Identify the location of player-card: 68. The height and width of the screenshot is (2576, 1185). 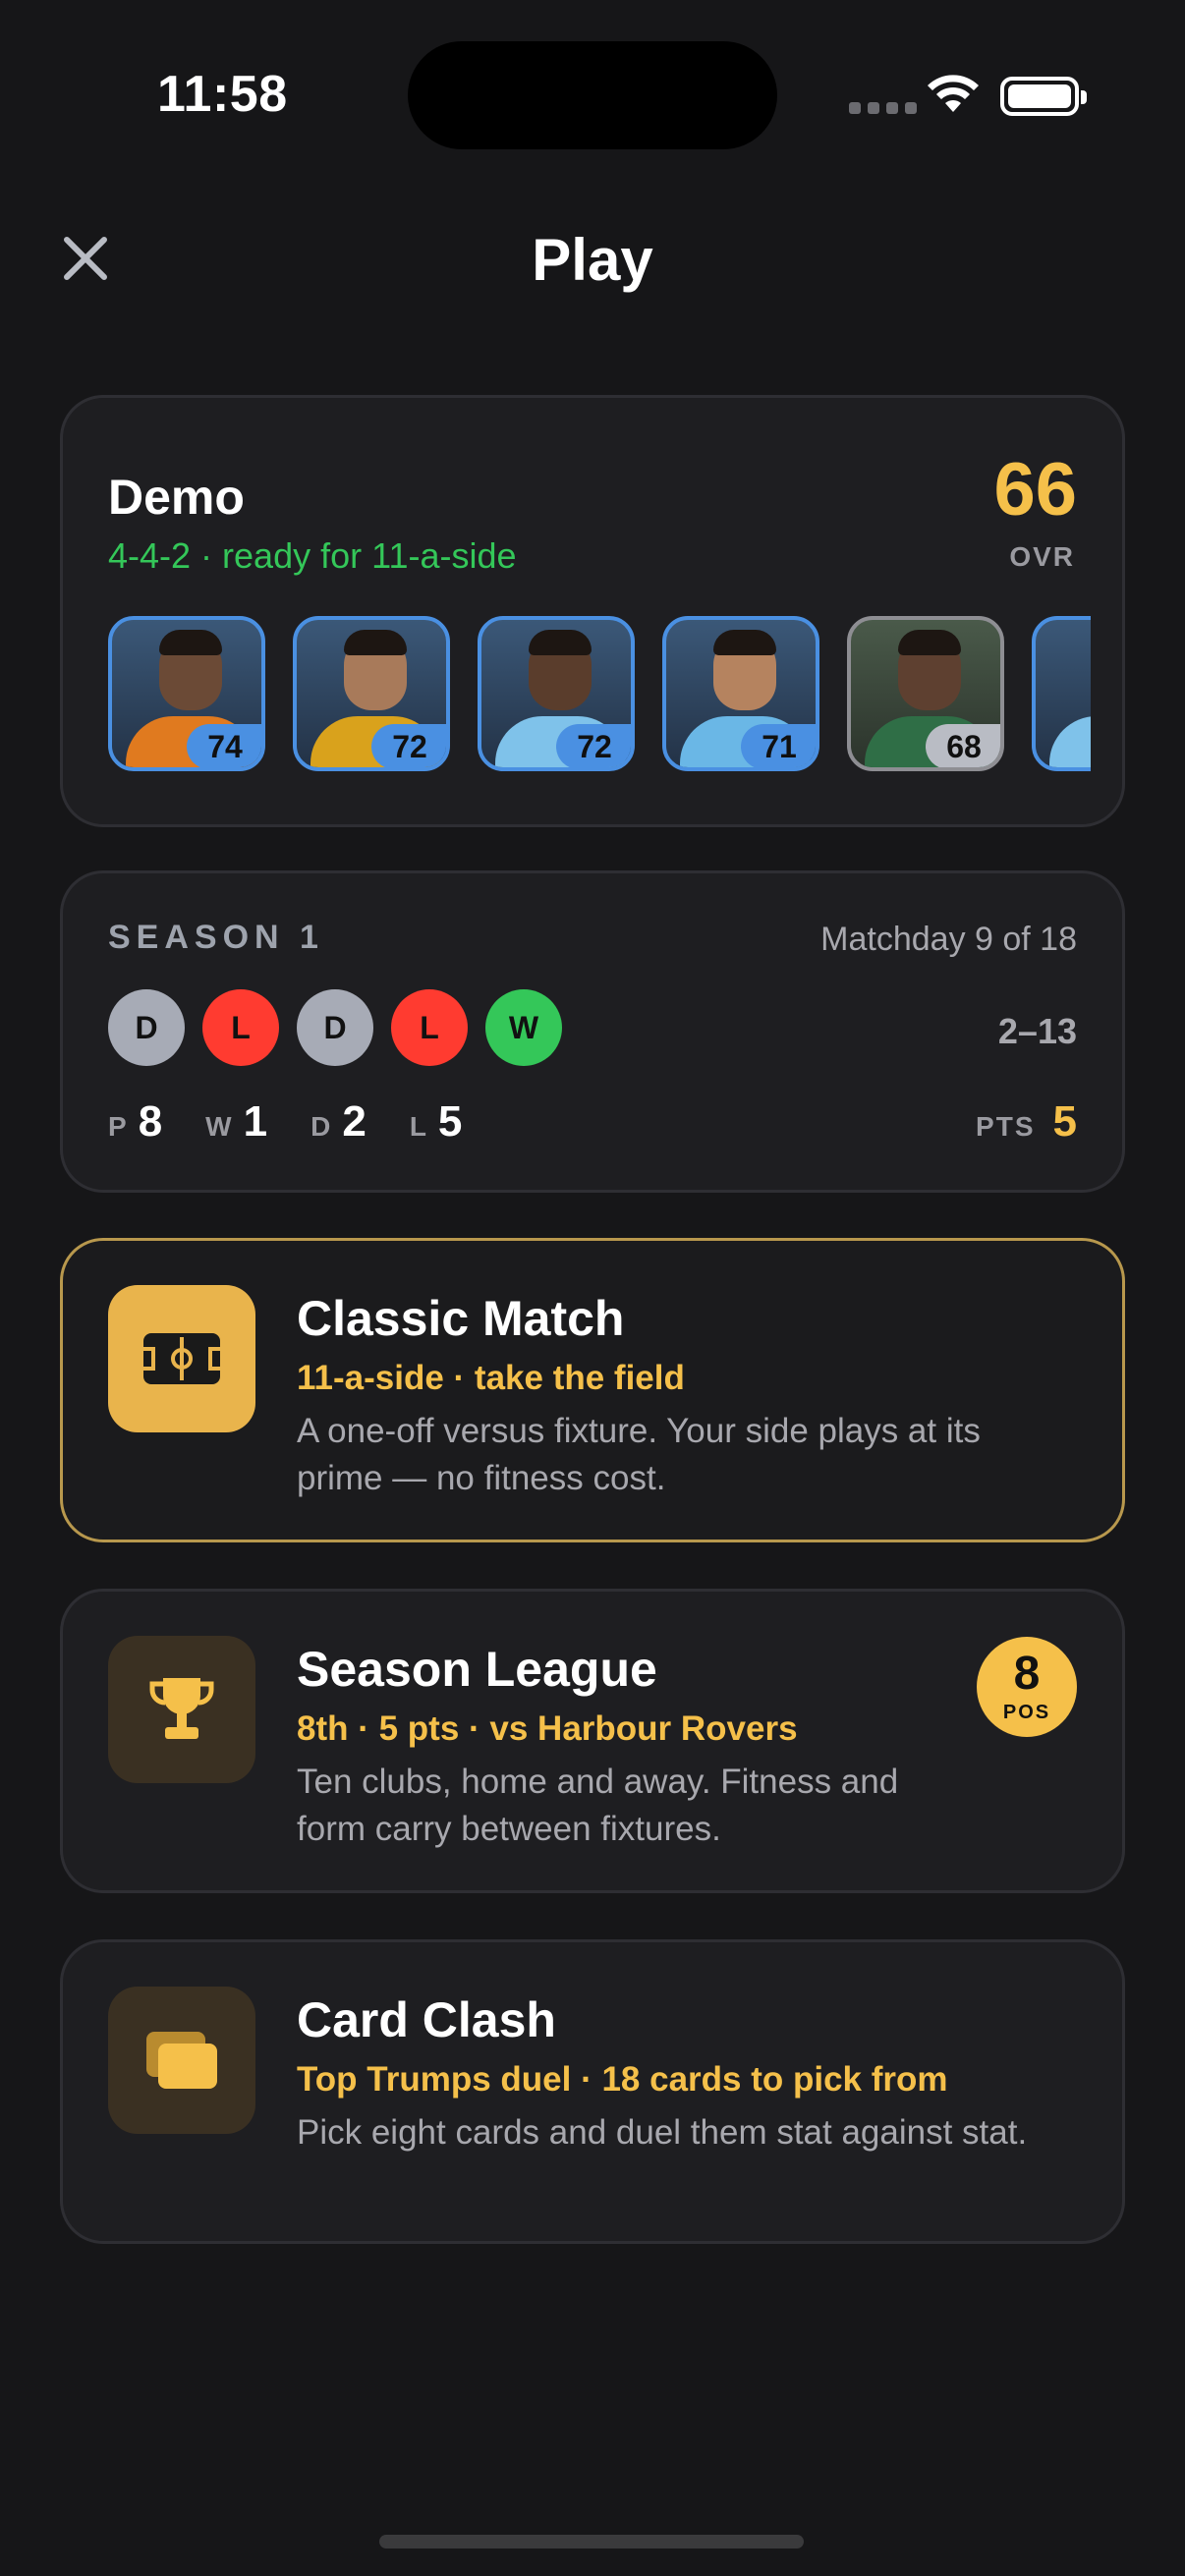
(926, 693).